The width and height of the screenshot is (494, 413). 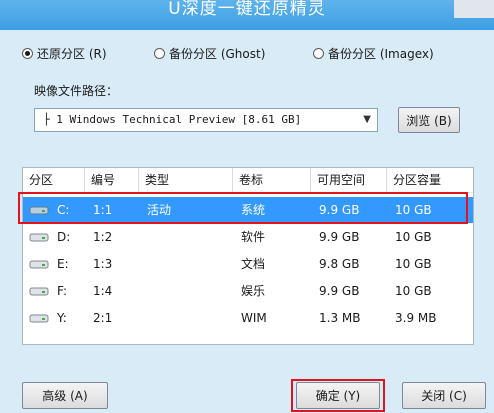 What do you see at coordinates (217, 54) in the screenshot?
I see `radio-label: 备份分区 (Ghost)` at bounding box center [217, 54].